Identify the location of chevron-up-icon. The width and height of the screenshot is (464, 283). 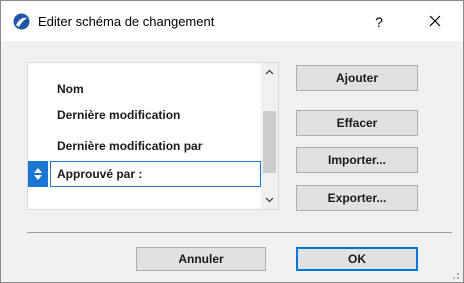
(269, 72).